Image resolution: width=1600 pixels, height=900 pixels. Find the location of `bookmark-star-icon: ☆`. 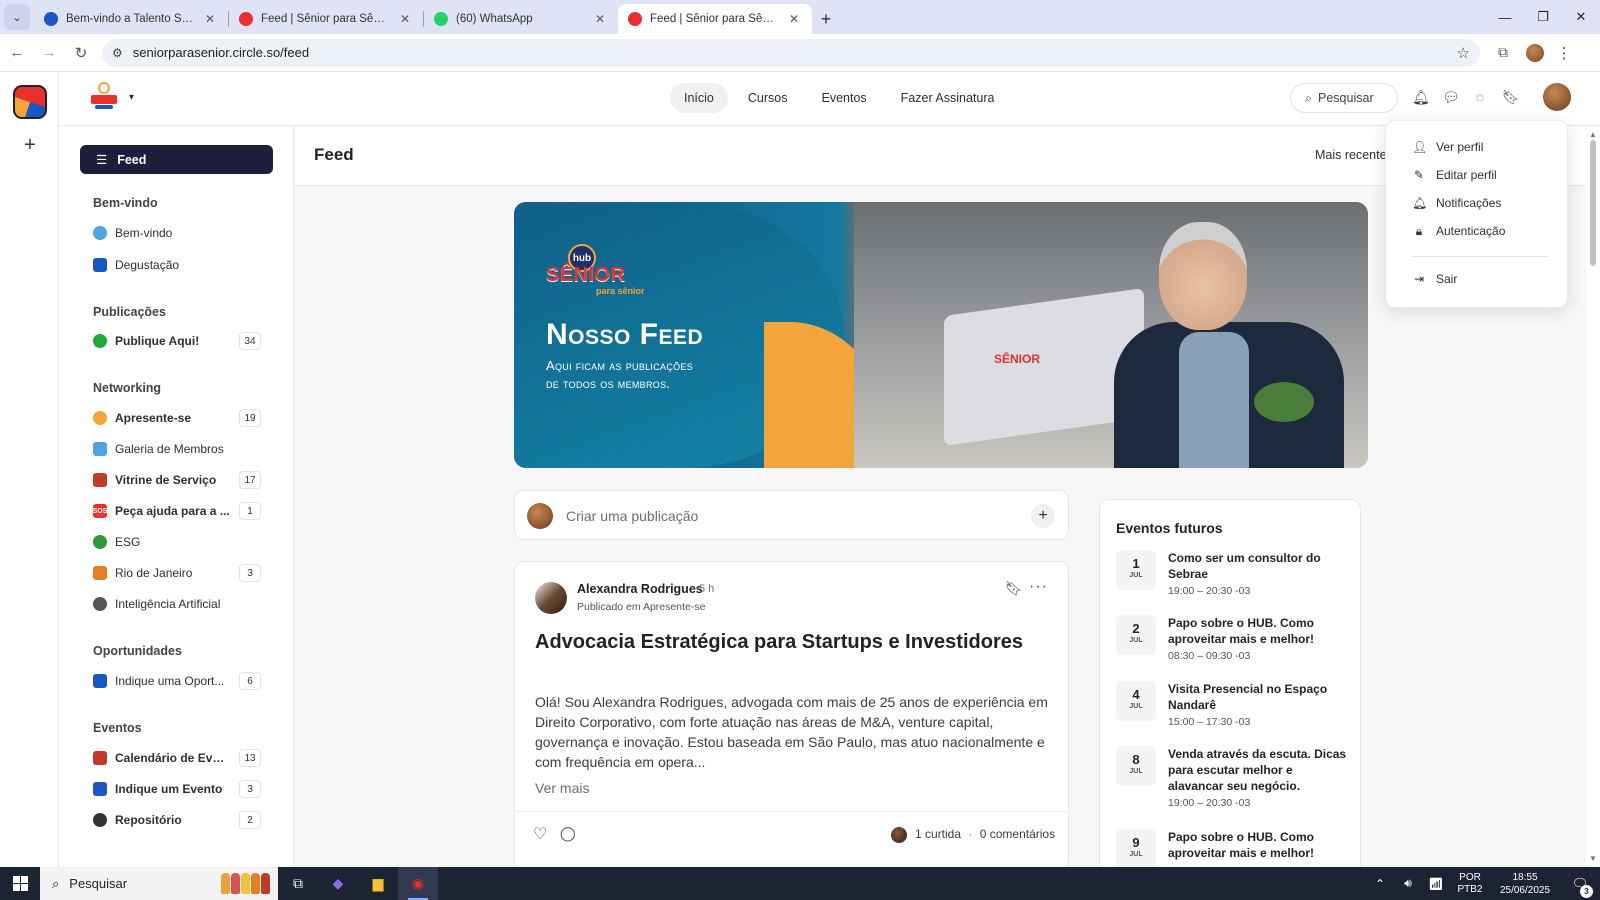

bookmark-star-icon: ☆ is located at coordinates (1463, 53).